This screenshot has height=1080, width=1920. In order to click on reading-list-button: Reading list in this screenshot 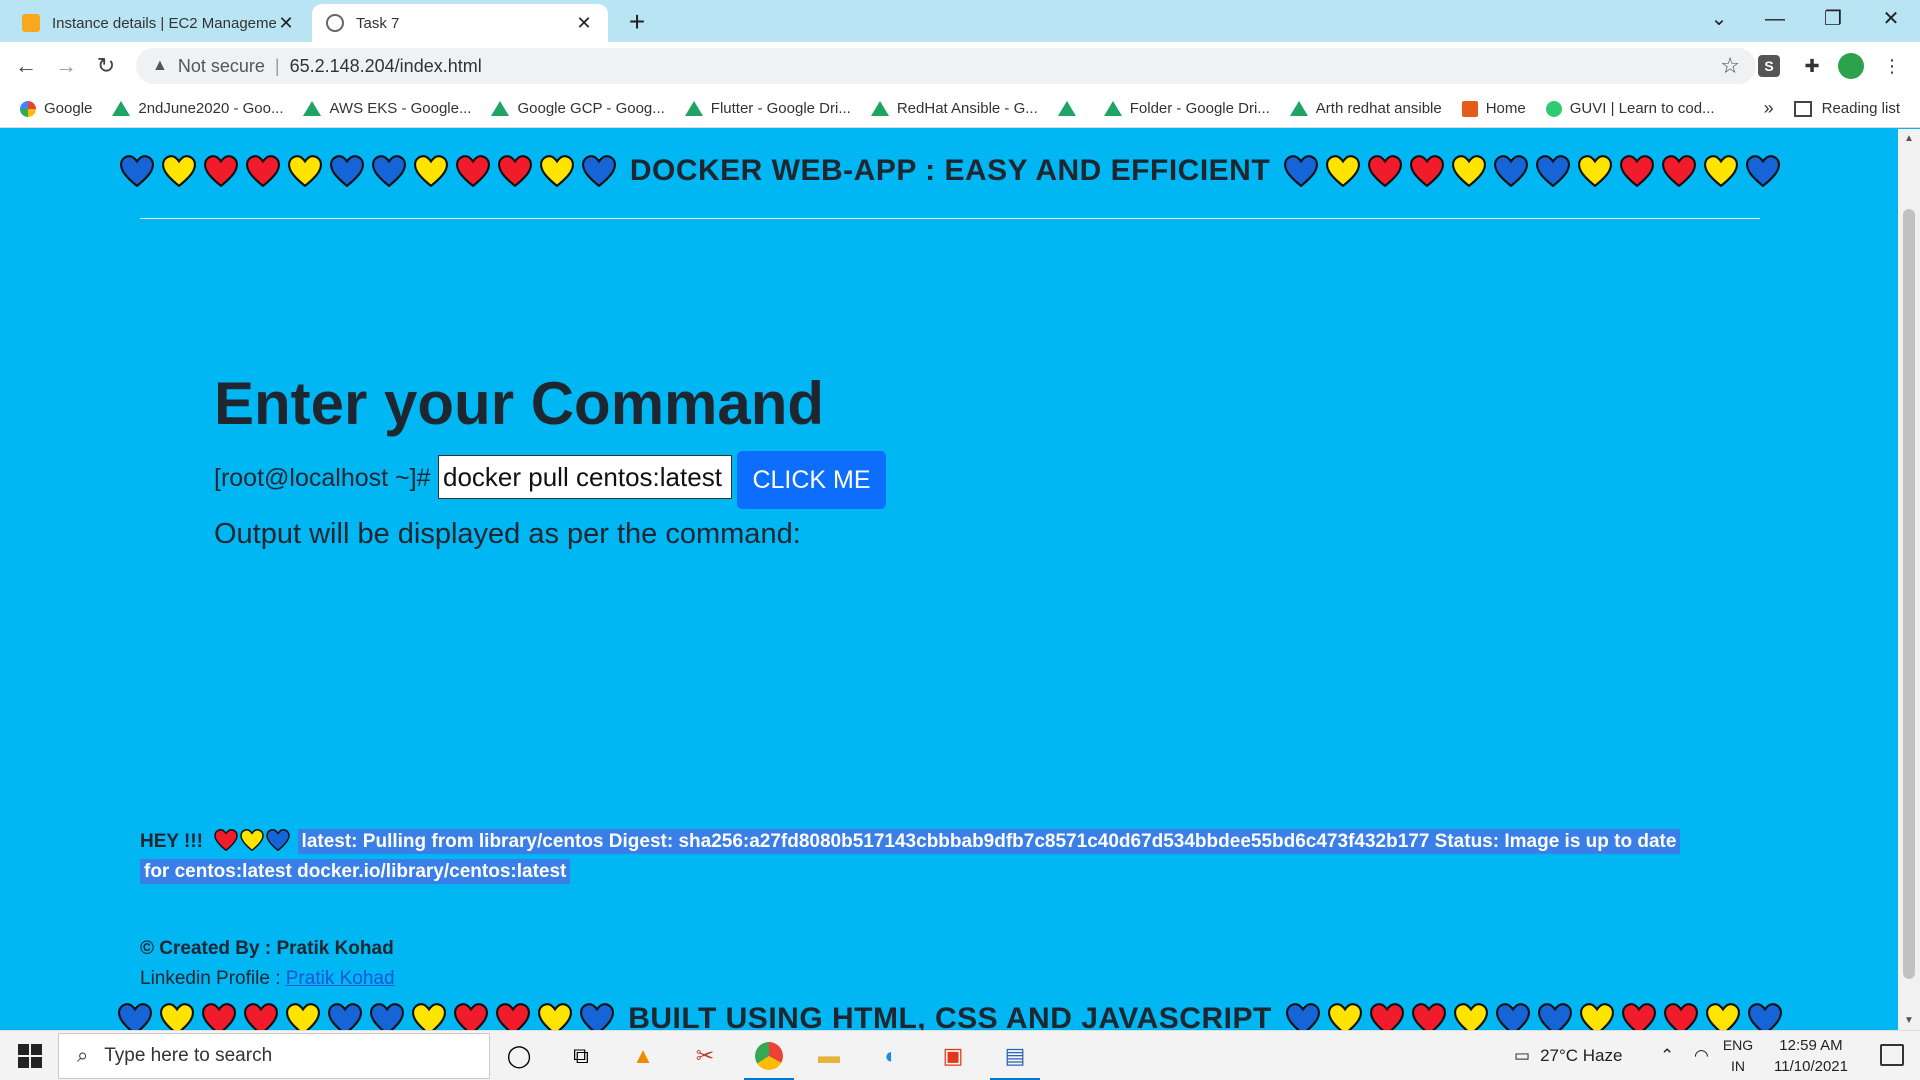, I will do `click(1846, 108)`.